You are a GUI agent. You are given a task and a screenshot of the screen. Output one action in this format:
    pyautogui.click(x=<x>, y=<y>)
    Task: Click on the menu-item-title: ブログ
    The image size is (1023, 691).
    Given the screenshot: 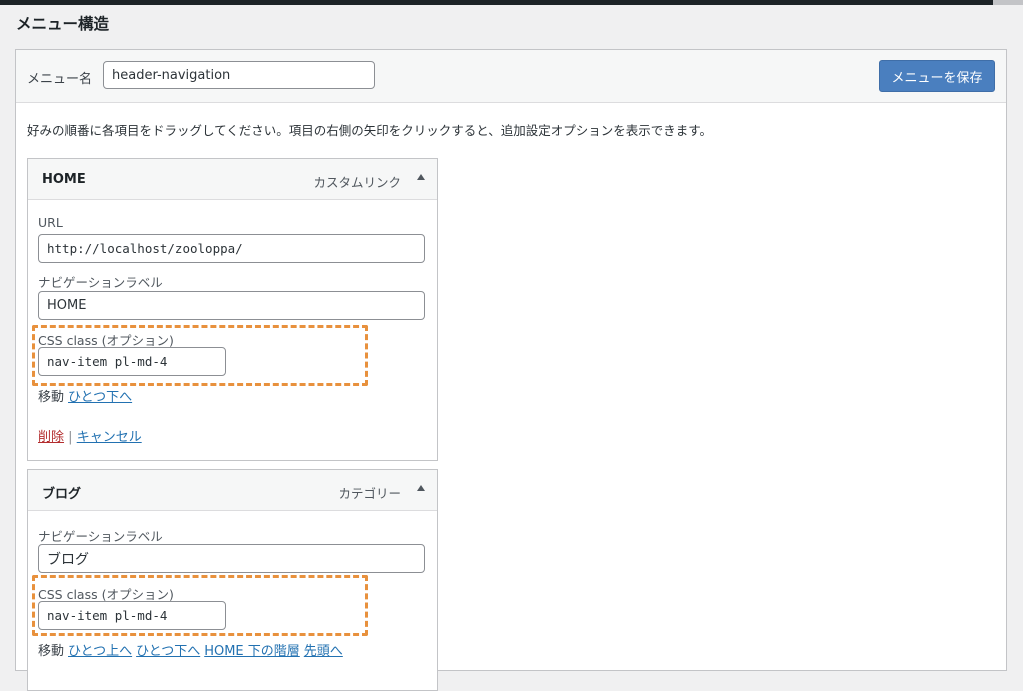 What is the action you would take?
    pyautogui.click(x=62, y=494)
    